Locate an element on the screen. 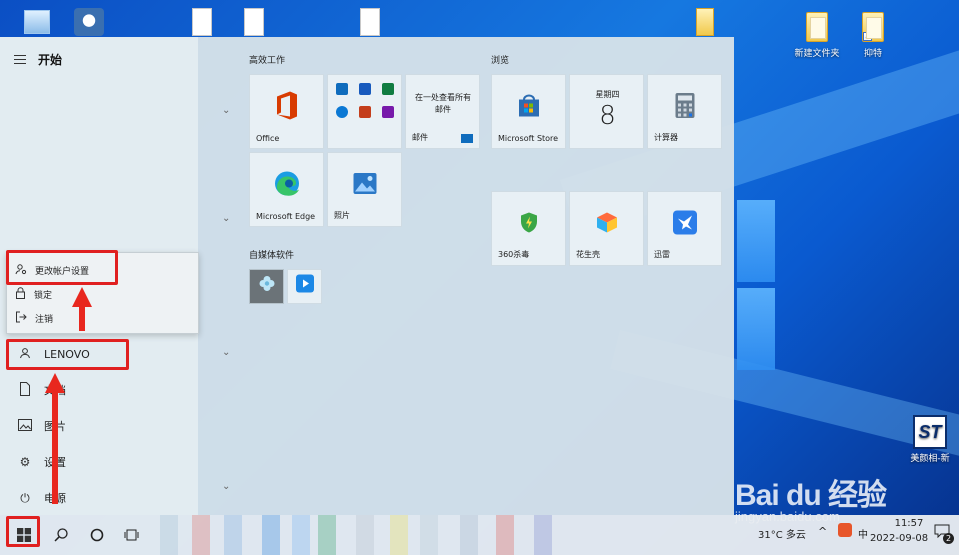 This screenshot has height=555, width=959. chevron-up-icon: ^ is located at coordinates (822, 531).